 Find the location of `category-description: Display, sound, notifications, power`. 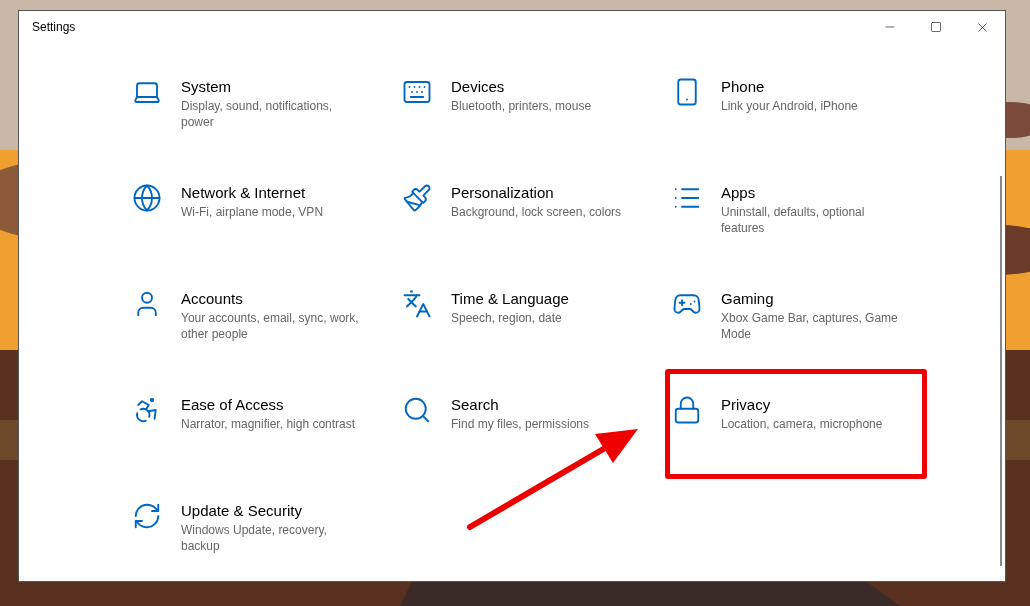

category-description: Display, sound, notifications, power is located at coordinates (257, 114).